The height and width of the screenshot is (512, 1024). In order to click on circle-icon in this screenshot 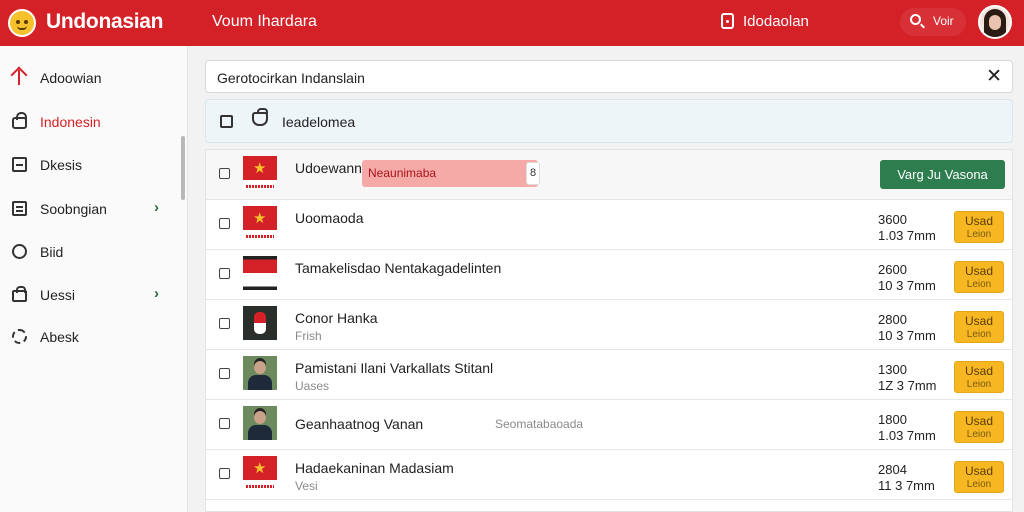, I will do `click(19, 251)`.